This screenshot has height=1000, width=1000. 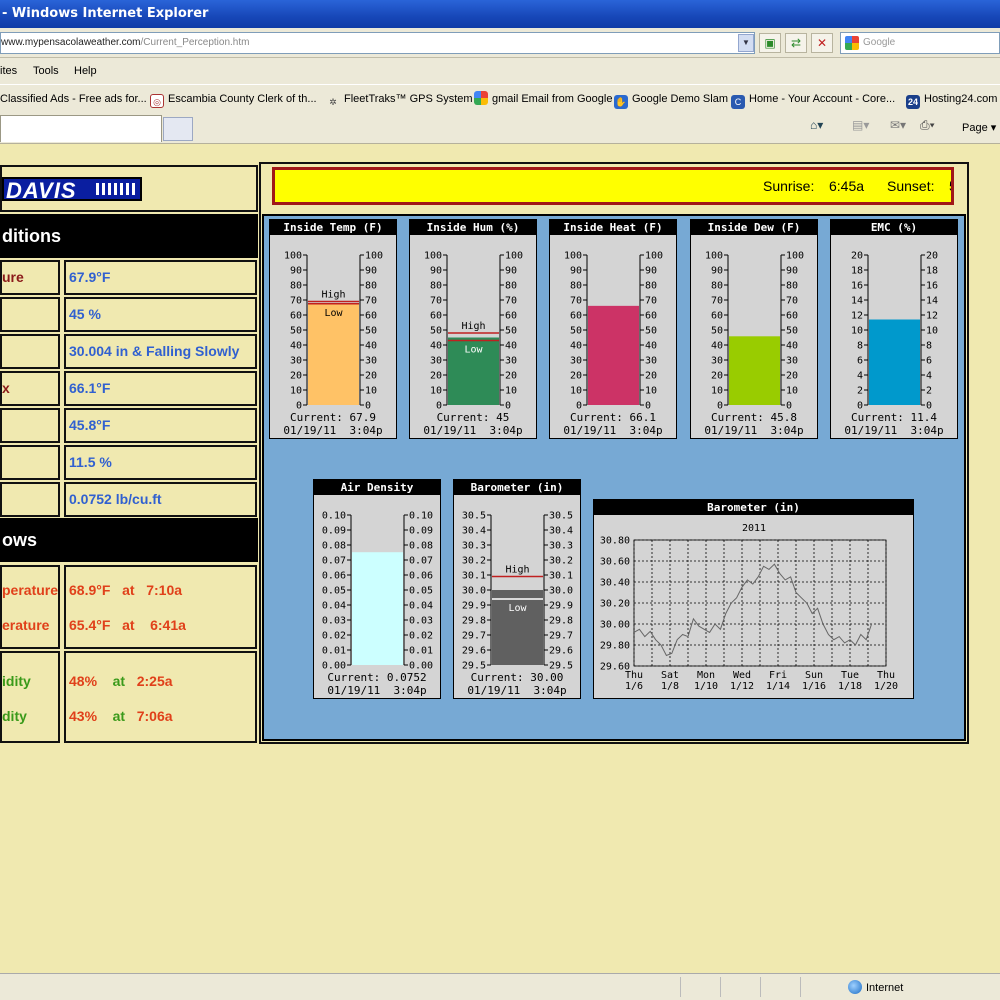 I want to click on tick-label: 80, so click(x=651, y=286).